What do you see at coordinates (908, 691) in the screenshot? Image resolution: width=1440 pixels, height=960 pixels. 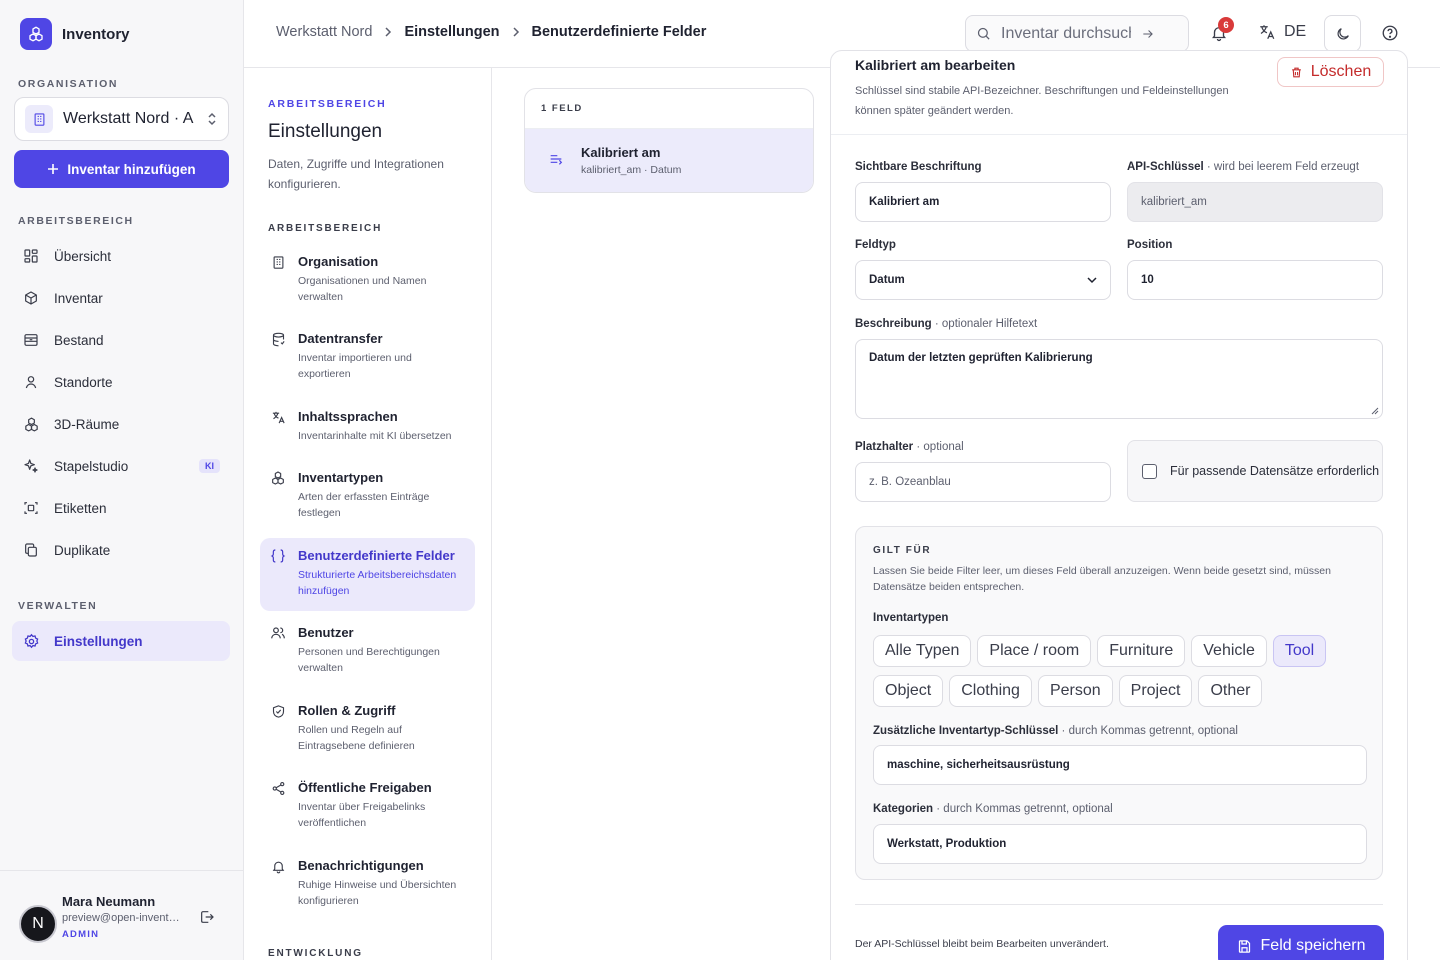 I see `type-chip: Object` at bounding box center [908, 691].